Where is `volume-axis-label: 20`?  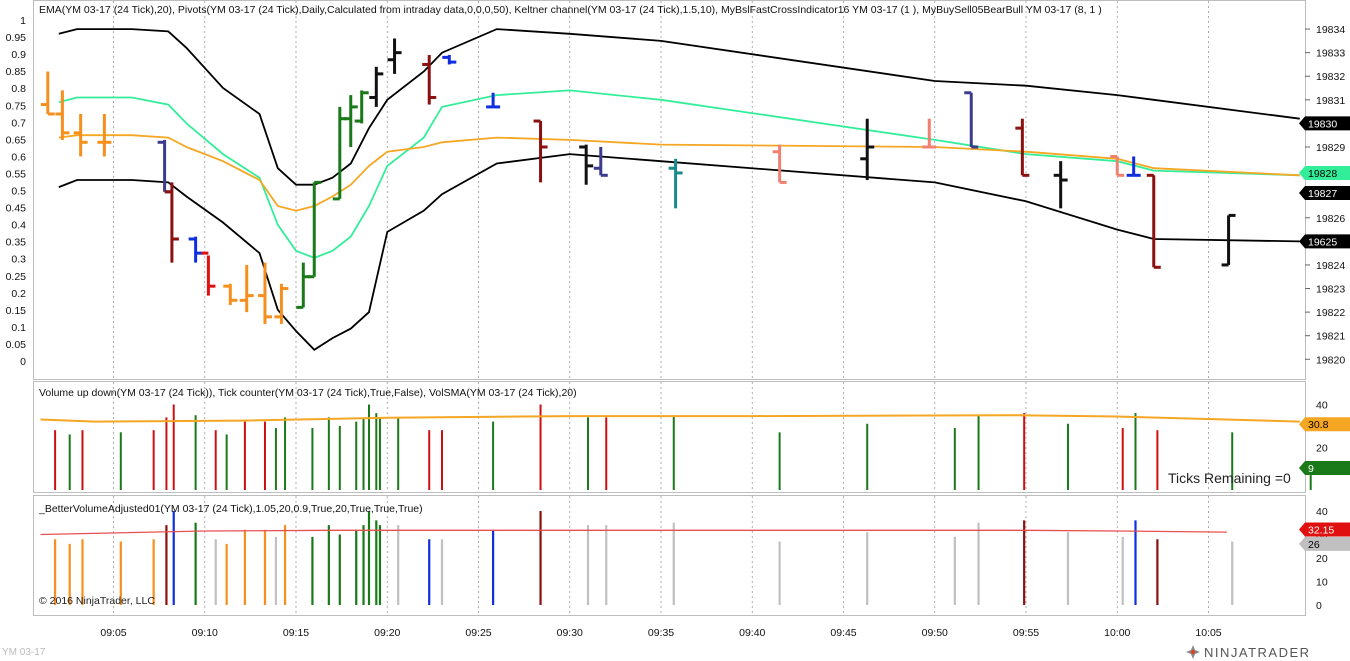 volume-axis-label: 20 is located at coordinates (1322, 448).